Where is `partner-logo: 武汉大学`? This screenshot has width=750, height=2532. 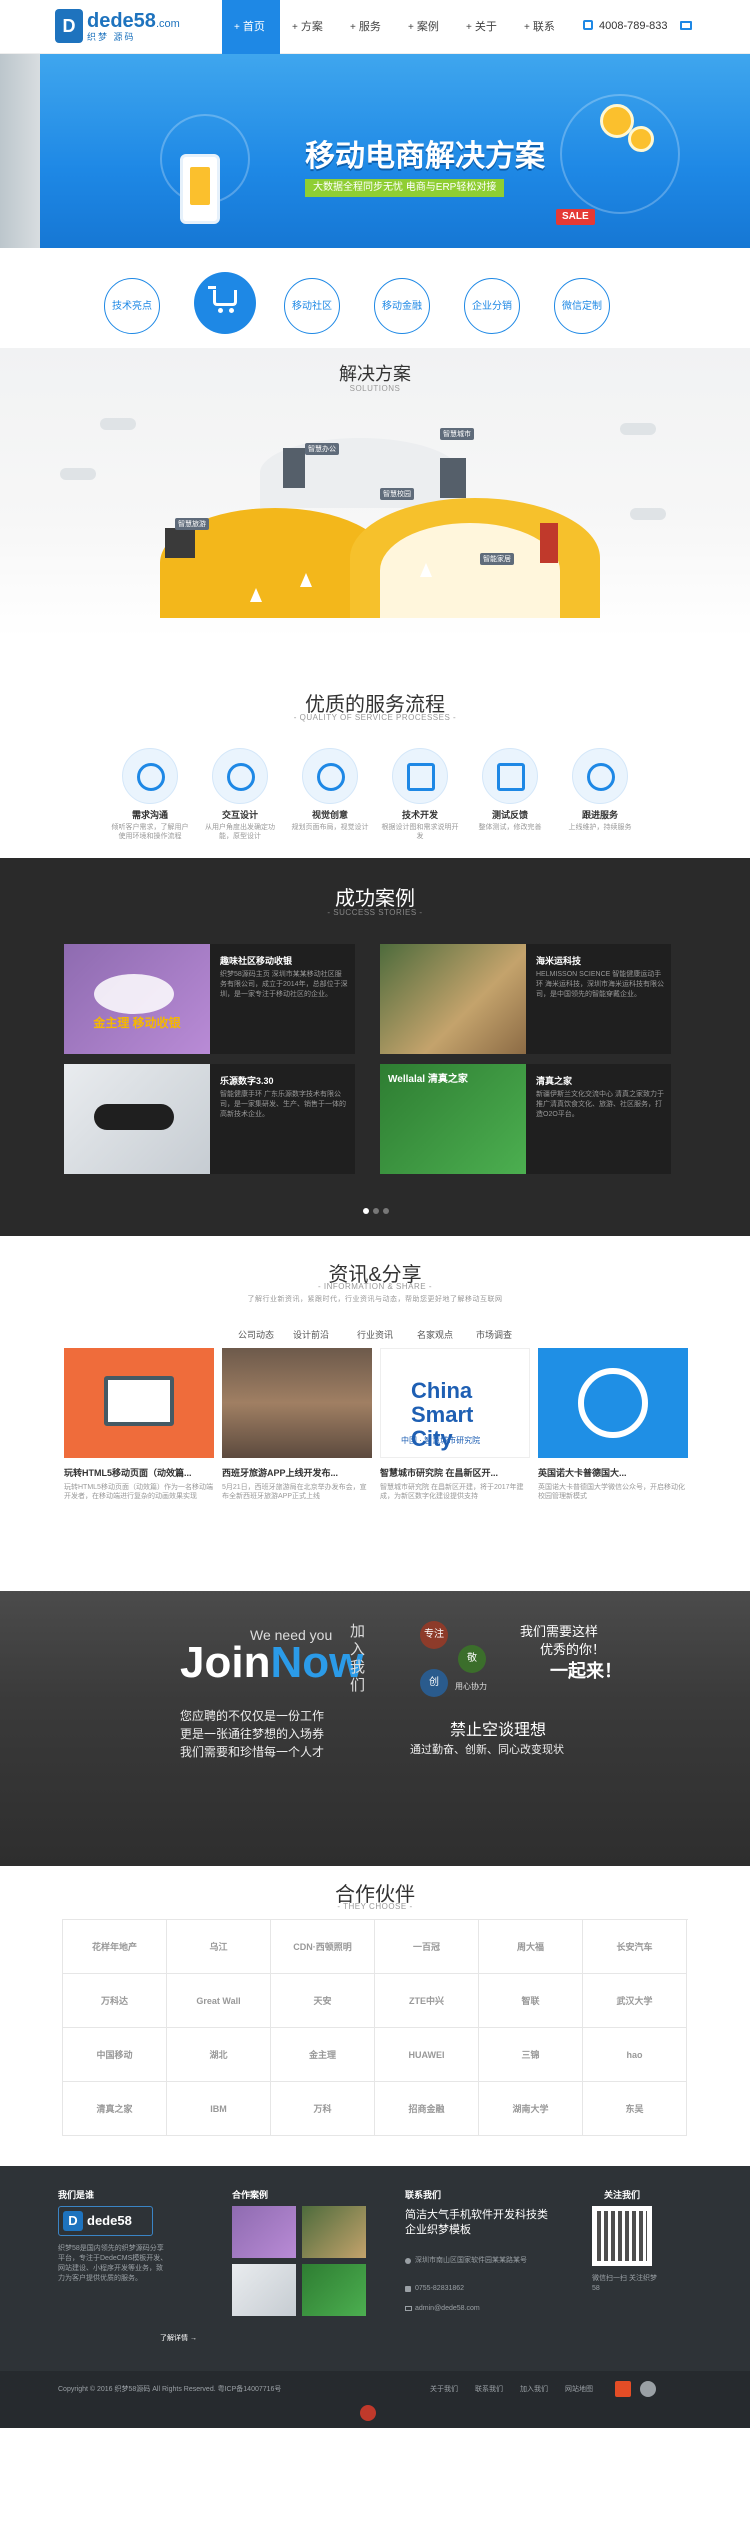 partner-logo: 武汉大学 is located at coordinates (635, 2001).